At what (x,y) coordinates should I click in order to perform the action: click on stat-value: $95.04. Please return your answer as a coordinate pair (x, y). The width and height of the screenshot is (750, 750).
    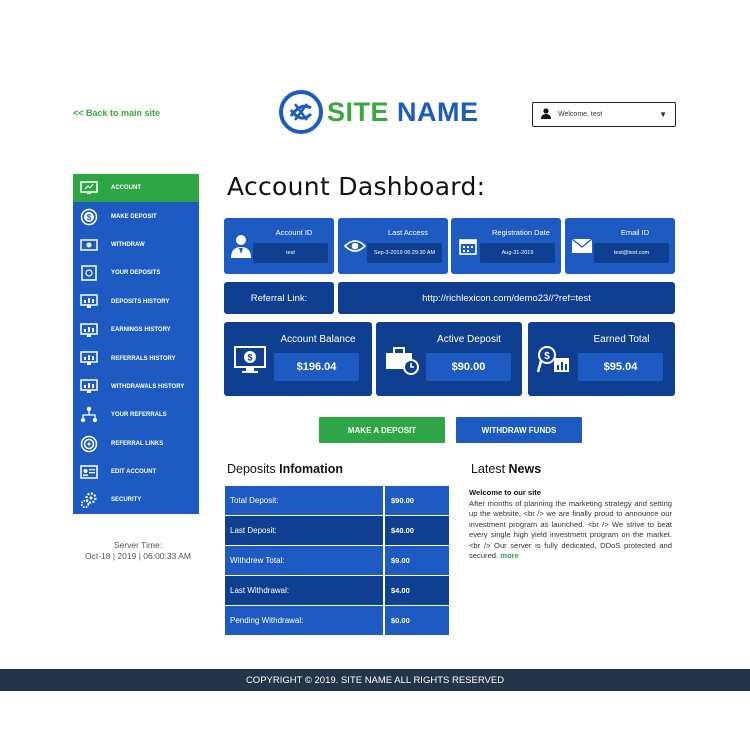
    Looking at the image, I should click on (620, 367).